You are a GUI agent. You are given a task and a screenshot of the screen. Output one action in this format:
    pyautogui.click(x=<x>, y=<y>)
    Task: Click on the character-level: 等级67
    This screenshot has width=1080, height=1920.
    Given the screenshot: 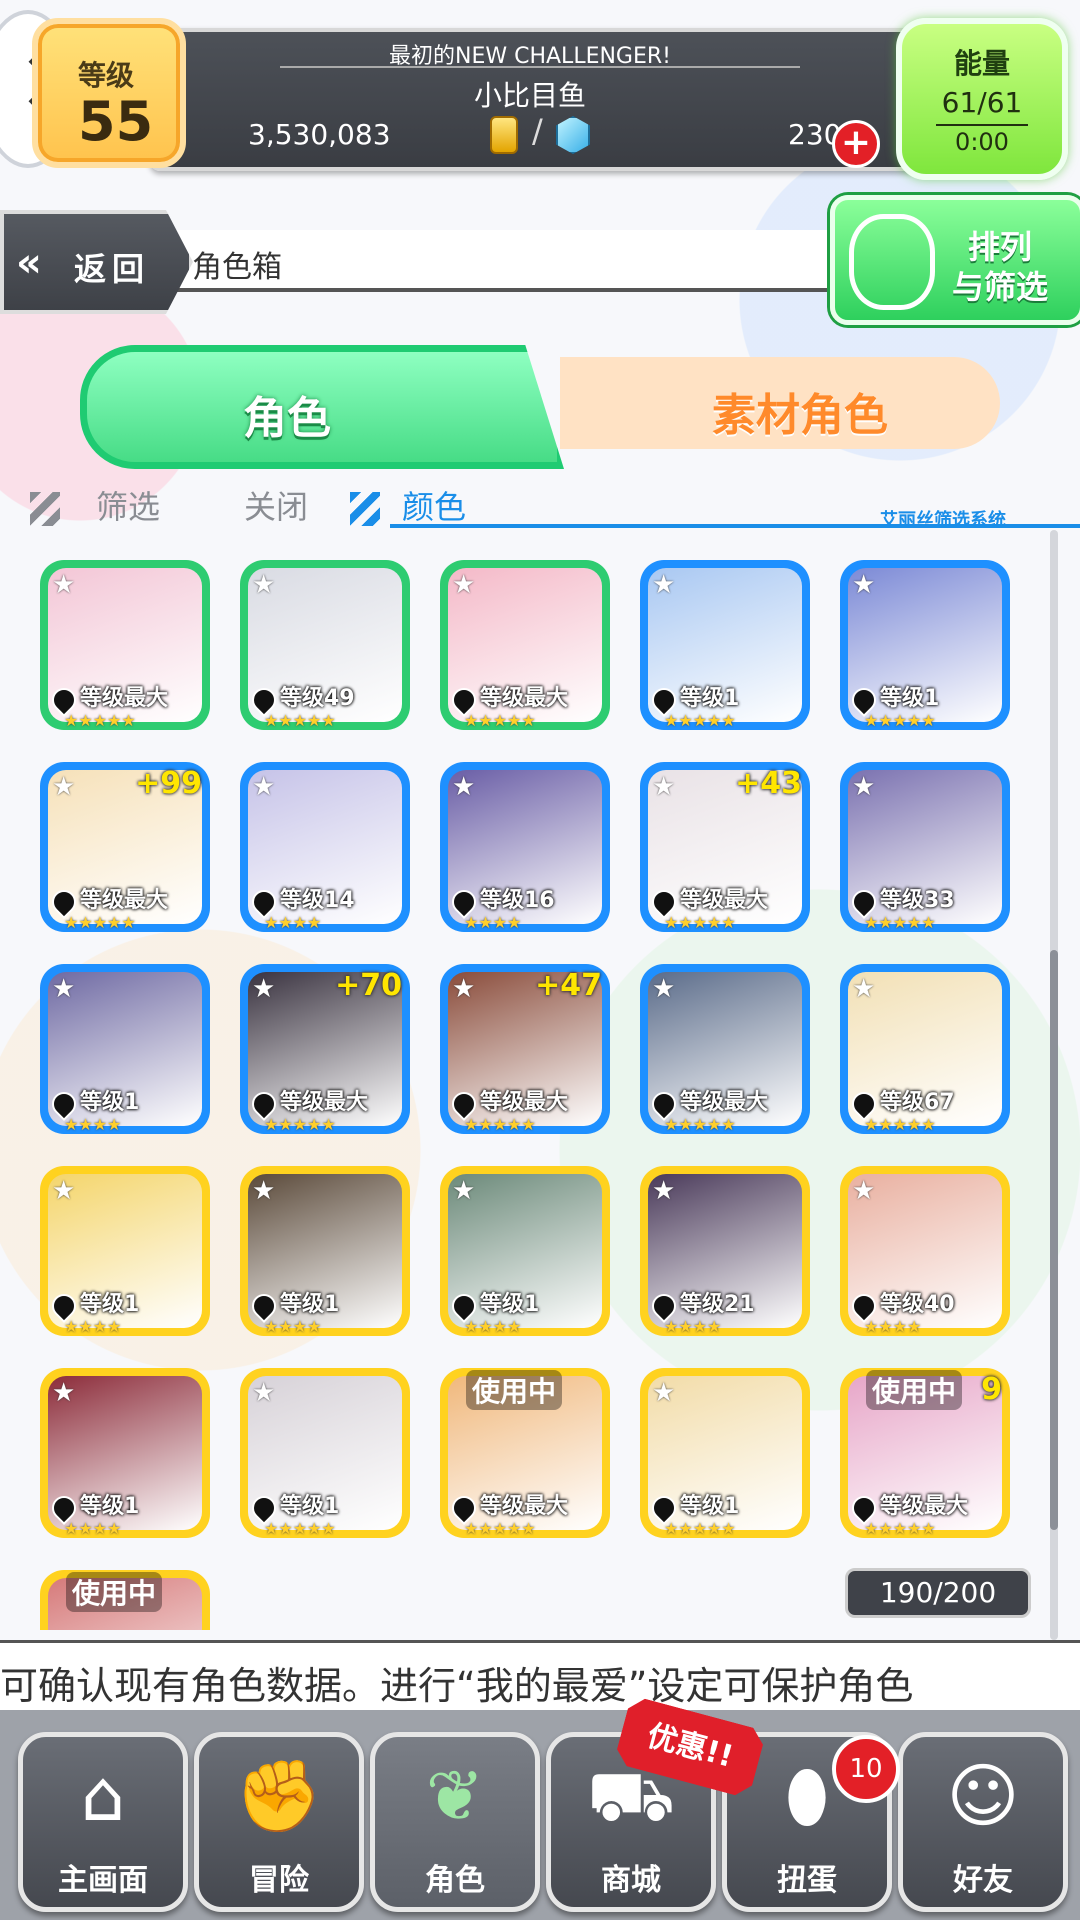 What is the action you would take?
    pyautogui.click(x=917, y=1102)
    